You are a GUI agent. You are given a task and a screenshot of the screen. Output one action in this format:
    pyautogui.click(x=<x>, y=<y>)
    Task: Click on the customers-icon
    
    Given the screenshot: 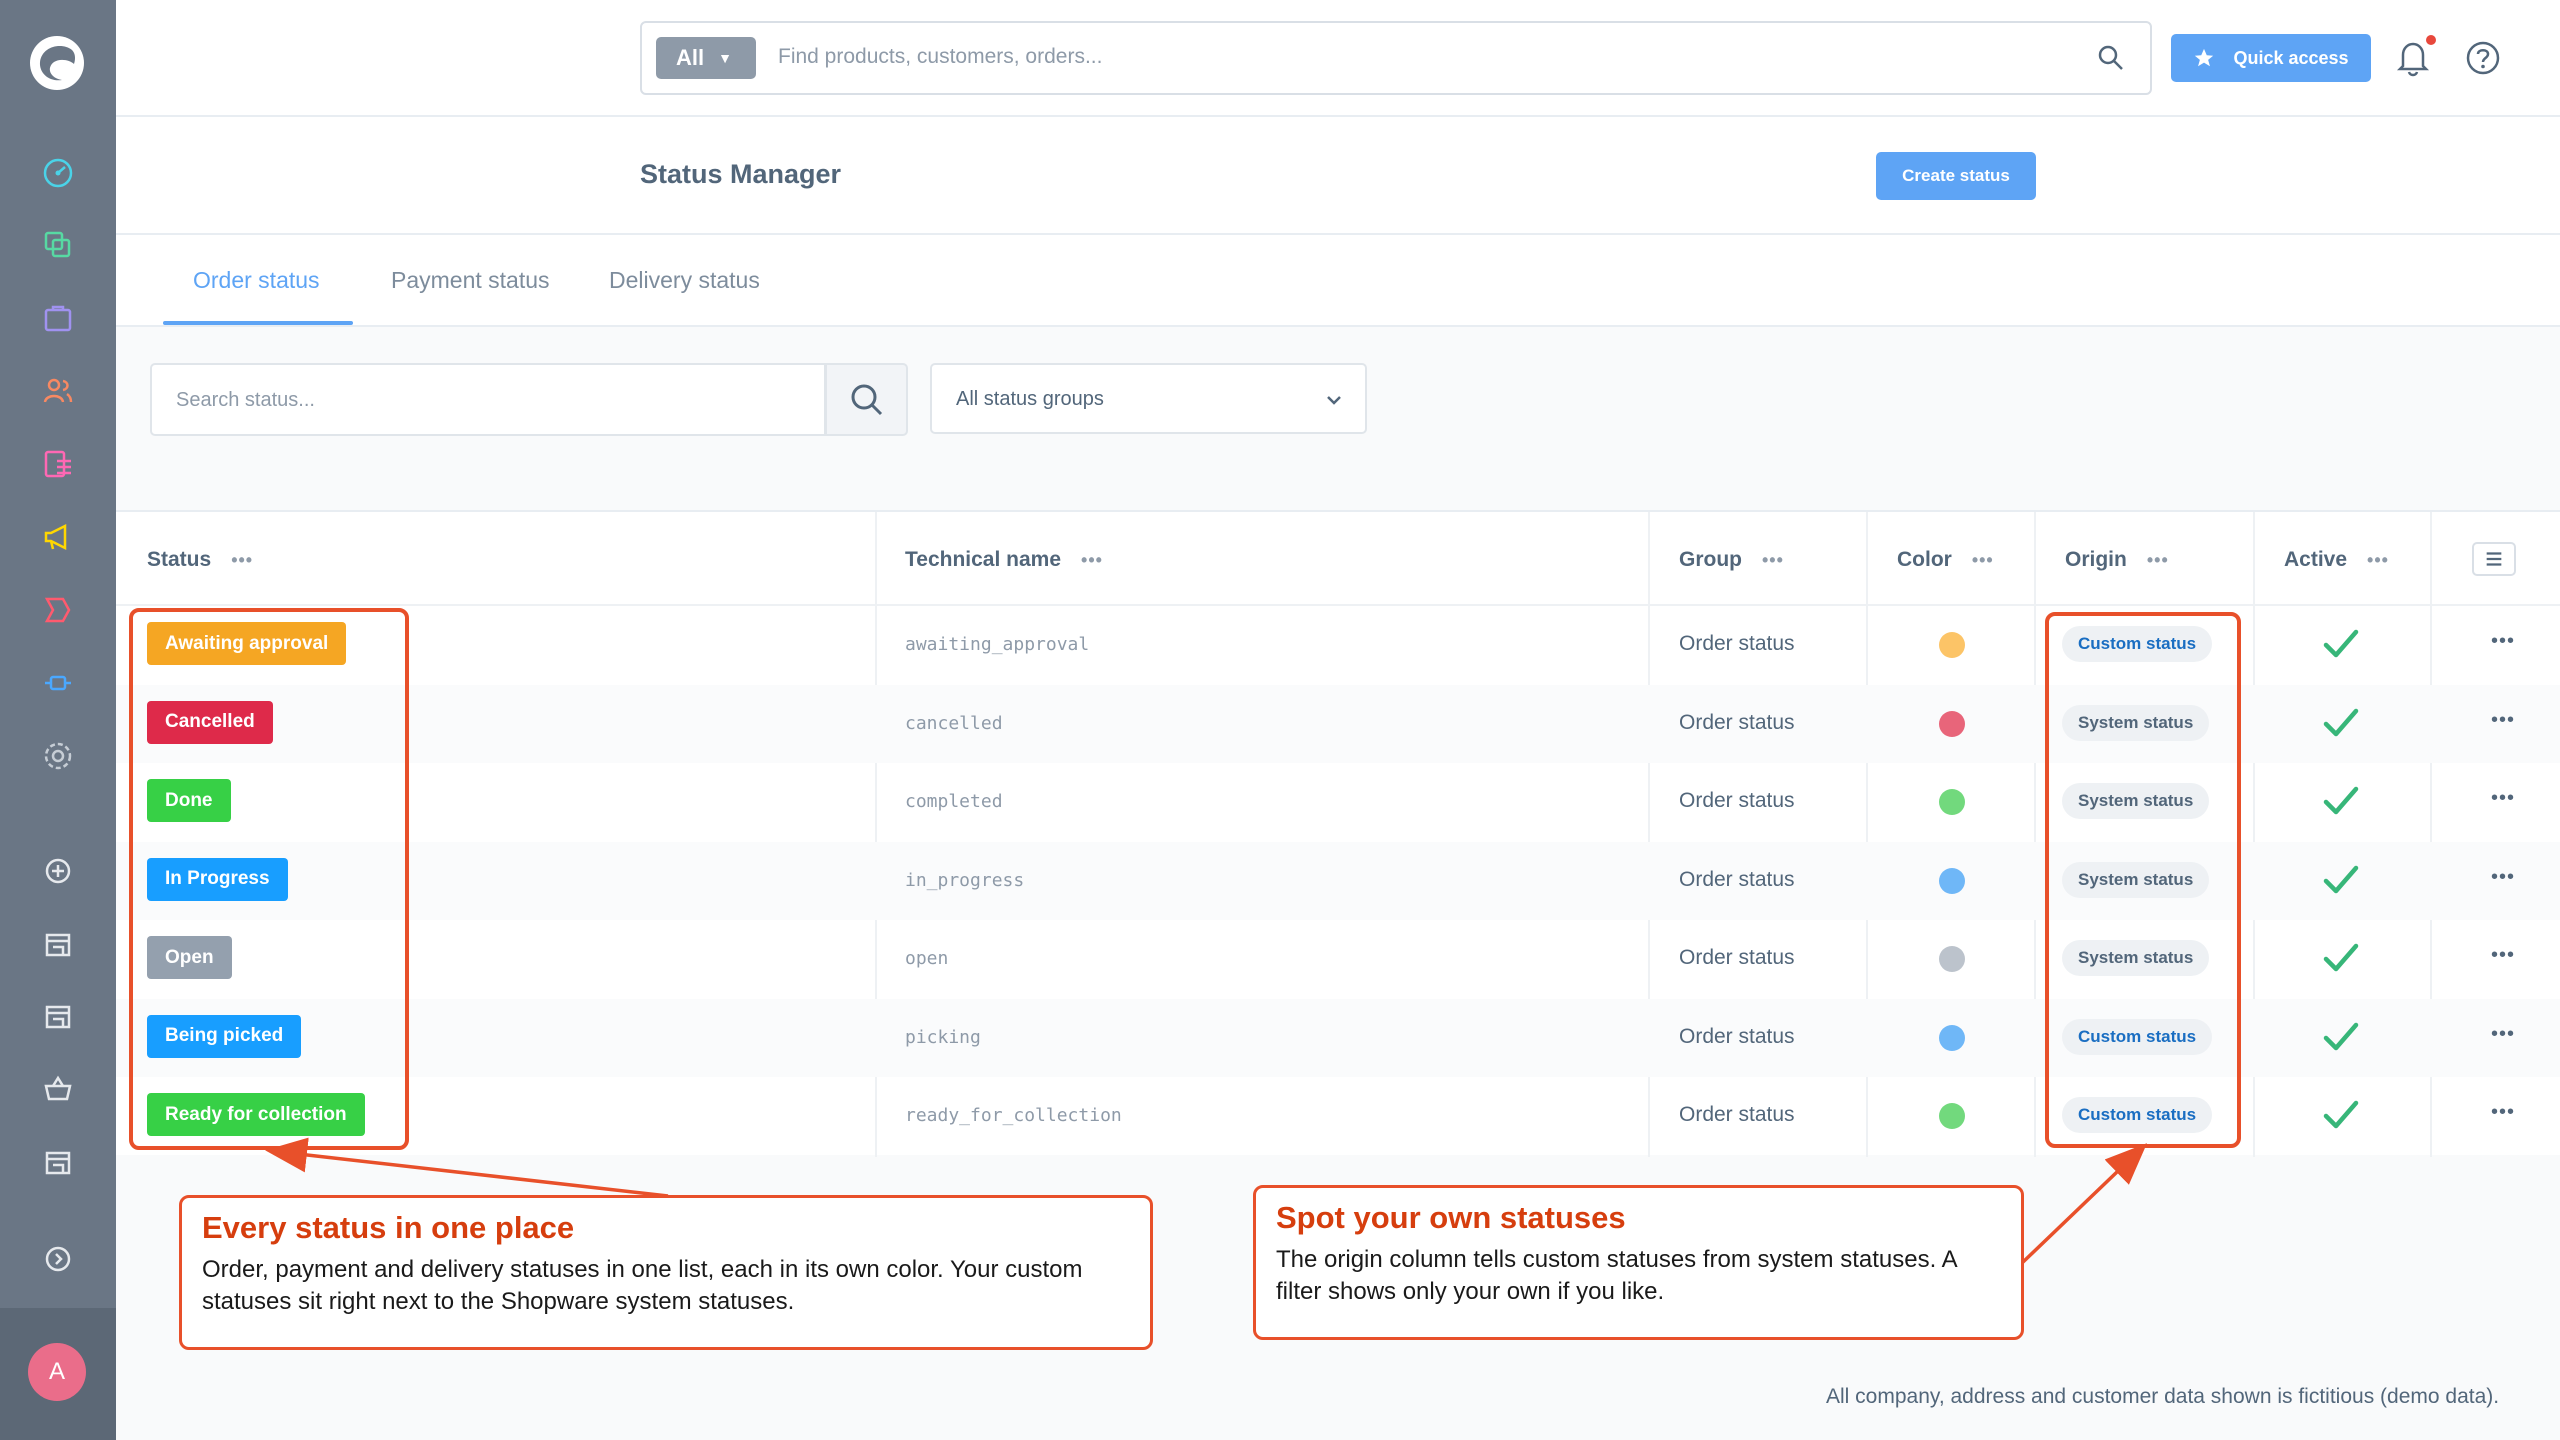 What is the action you would take?
    pyautogui.click(x=58, y=391)
    